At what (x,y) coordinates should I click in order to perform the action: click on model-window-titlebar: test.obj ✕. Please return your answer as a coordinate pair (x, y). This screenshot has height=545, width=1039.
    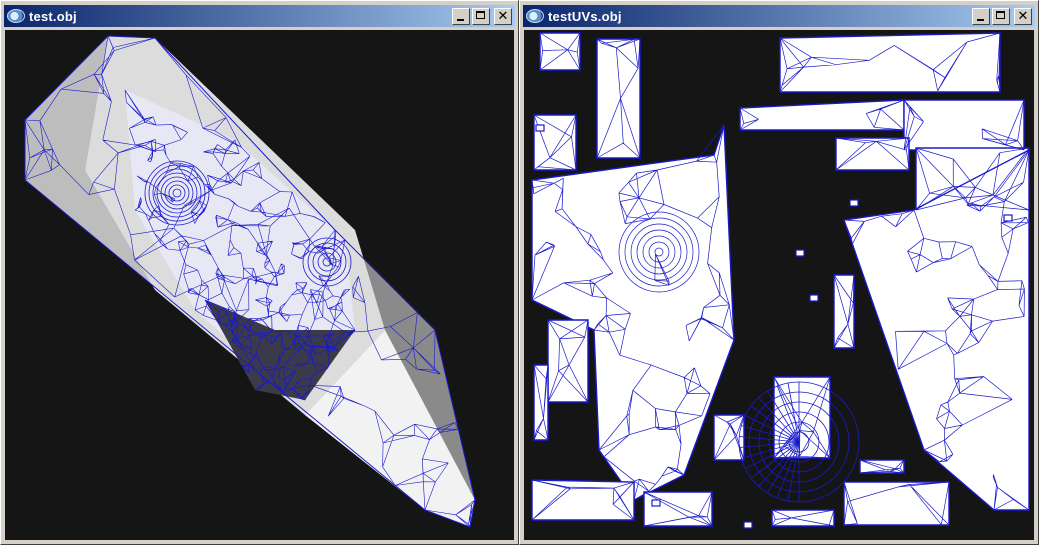
    Looking at the image, I should click on (259, 16).